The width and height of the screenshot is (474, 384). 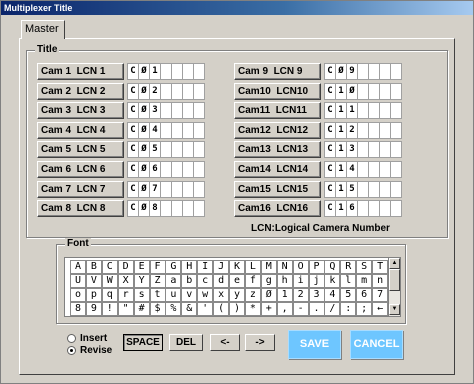 What do you see at coordinates (332, 309) in the screenshot?
I see `font-char-key: /` at bounding box center [332, 309].